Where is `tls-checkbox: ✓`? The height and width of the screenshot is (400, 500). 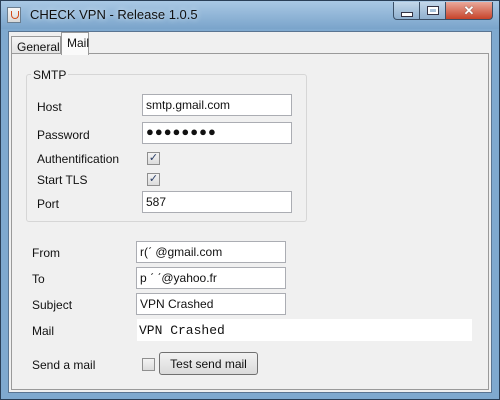
tls-checkbox: ✓ is located at coordinates (153, 179).